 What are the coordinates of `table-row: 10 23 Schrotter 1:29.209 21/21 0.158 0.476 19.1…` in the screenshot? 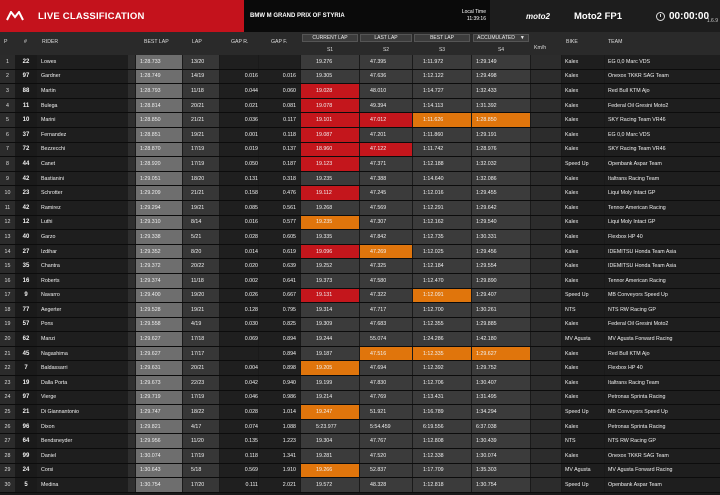 It's located at (360, 193).